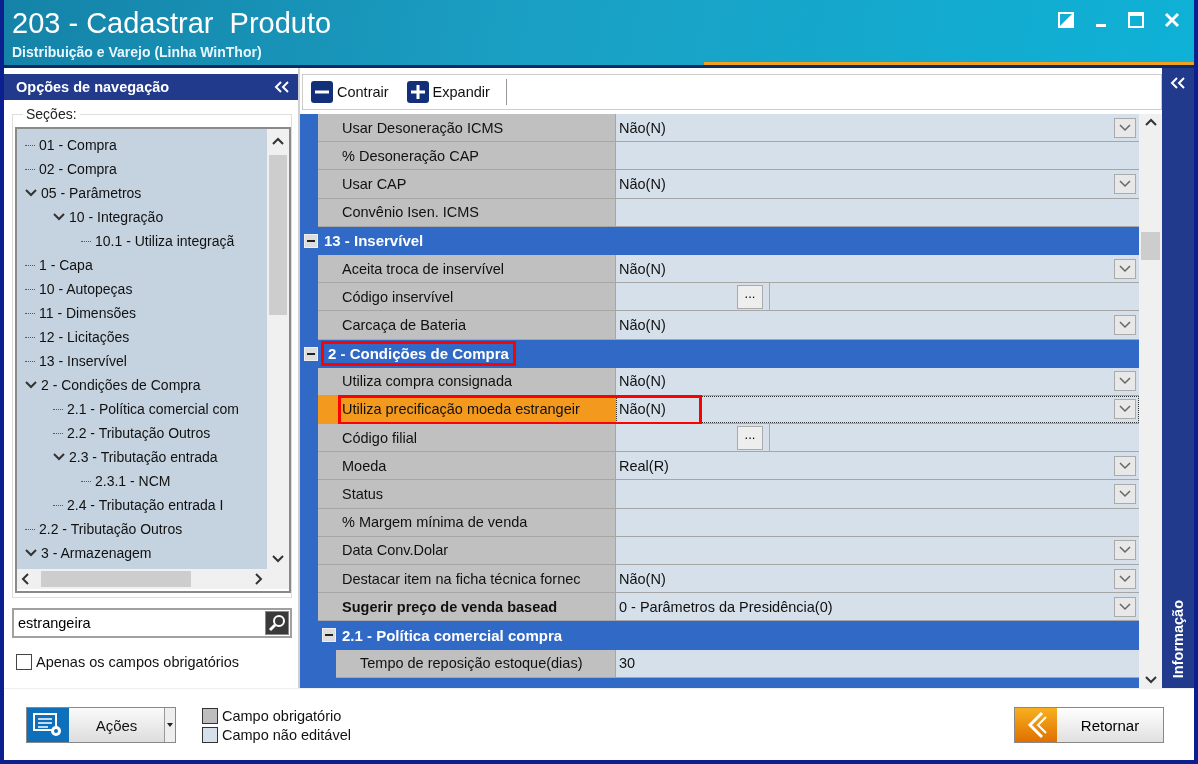  What do you see at coordinates (467, 466) in the screenshot?
I see `property-label: Moeda` at bounding box center [467, 466].